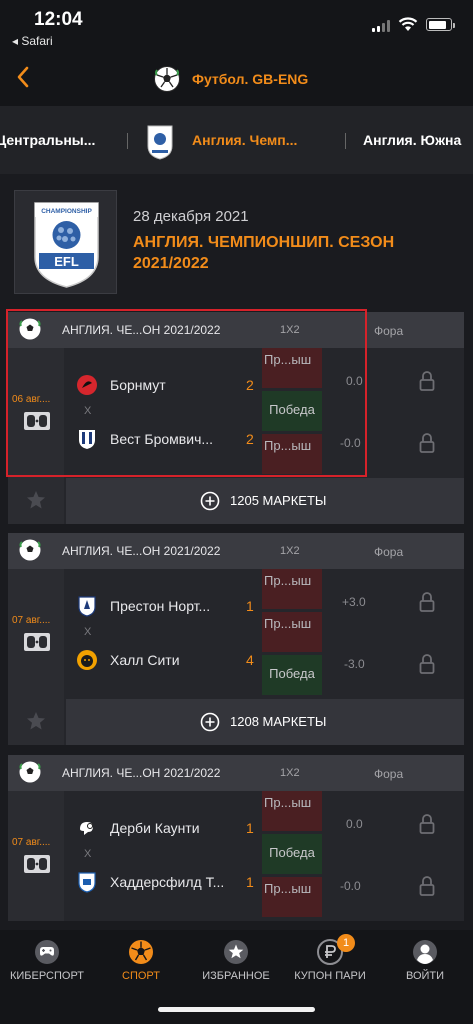 This screenshot has height=1024, width=473. I want to click on nav-favorites-label: ИЗБРАННОЕ, so click(236, 976).